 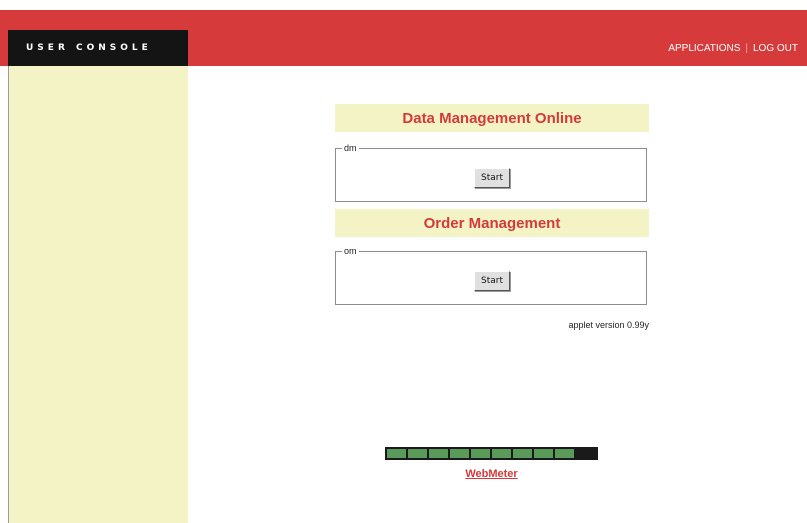 I want to click on start-dm-button: Start, so click(x=492, y=178).